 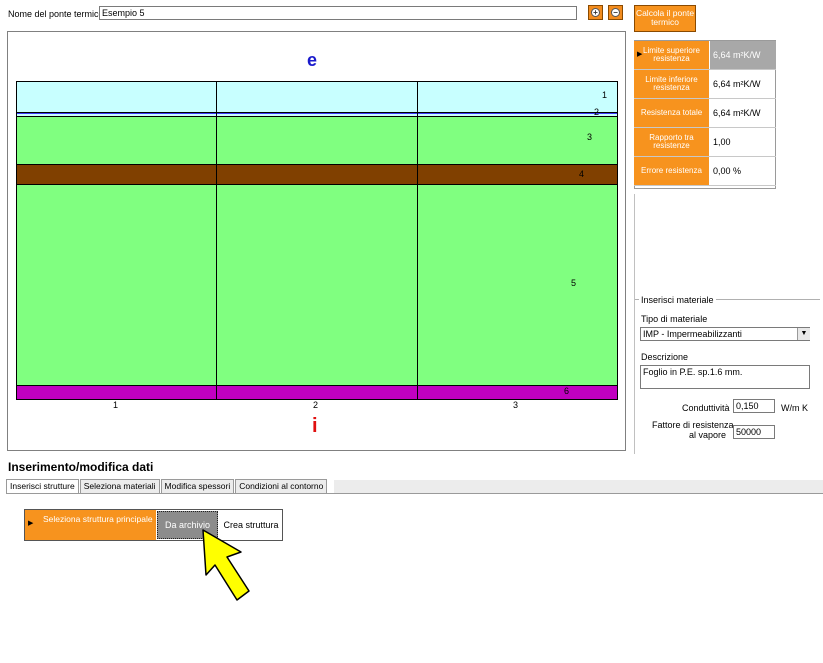 I want to click on material-type-label: Tipo di materiale, so click(x=674, y=319).